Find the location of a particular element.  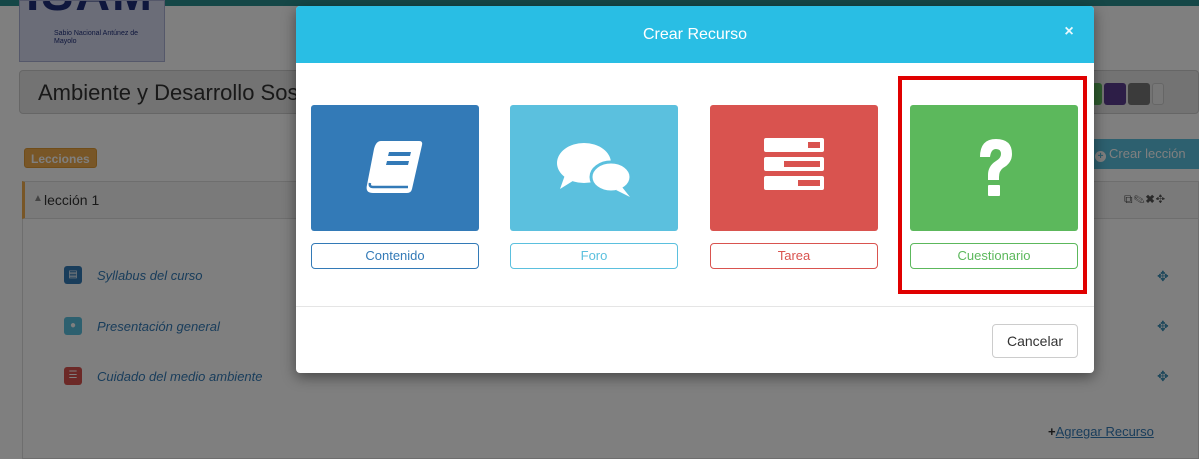

modal-header: Crear Recurso × is located at coordinates (695, 34).